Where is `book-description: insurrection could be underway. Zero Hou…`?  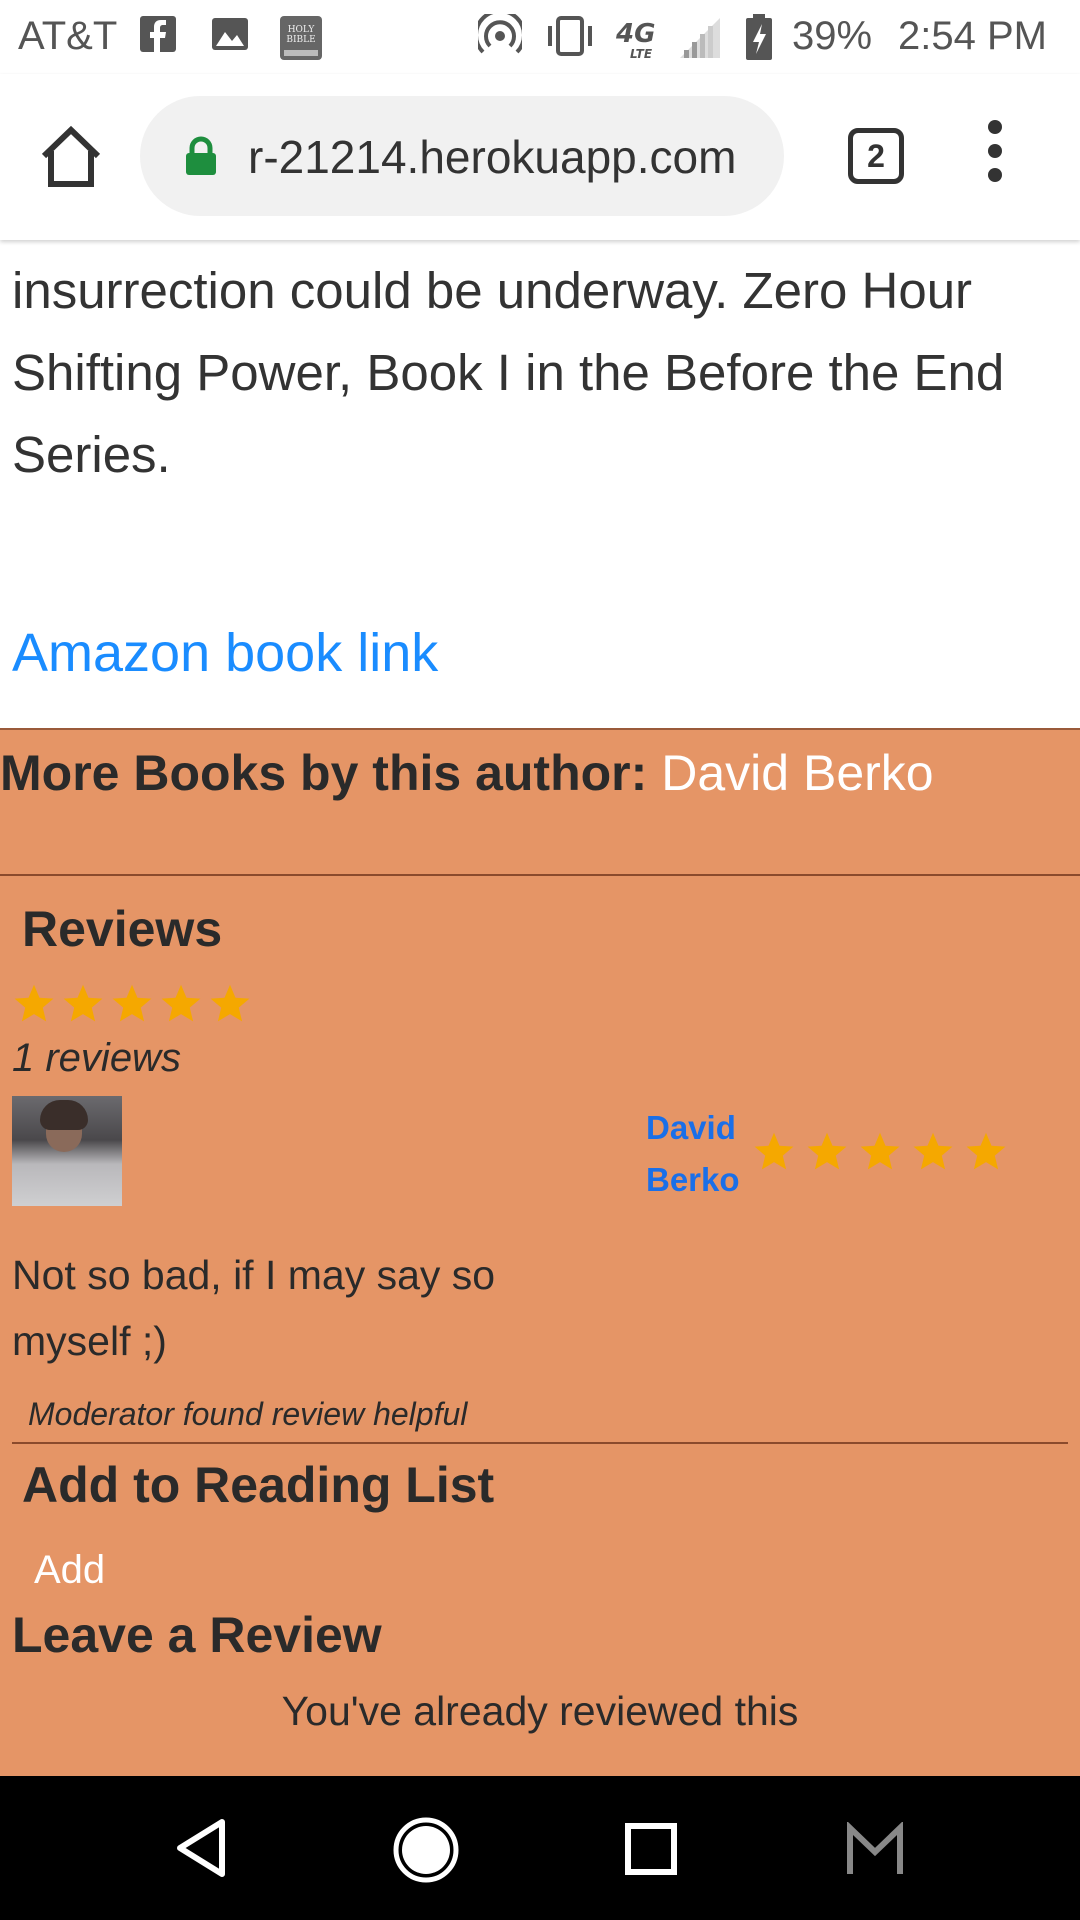
book-description: insurrection could be underway. Zero Hou… is located at coordinates (508, 372).